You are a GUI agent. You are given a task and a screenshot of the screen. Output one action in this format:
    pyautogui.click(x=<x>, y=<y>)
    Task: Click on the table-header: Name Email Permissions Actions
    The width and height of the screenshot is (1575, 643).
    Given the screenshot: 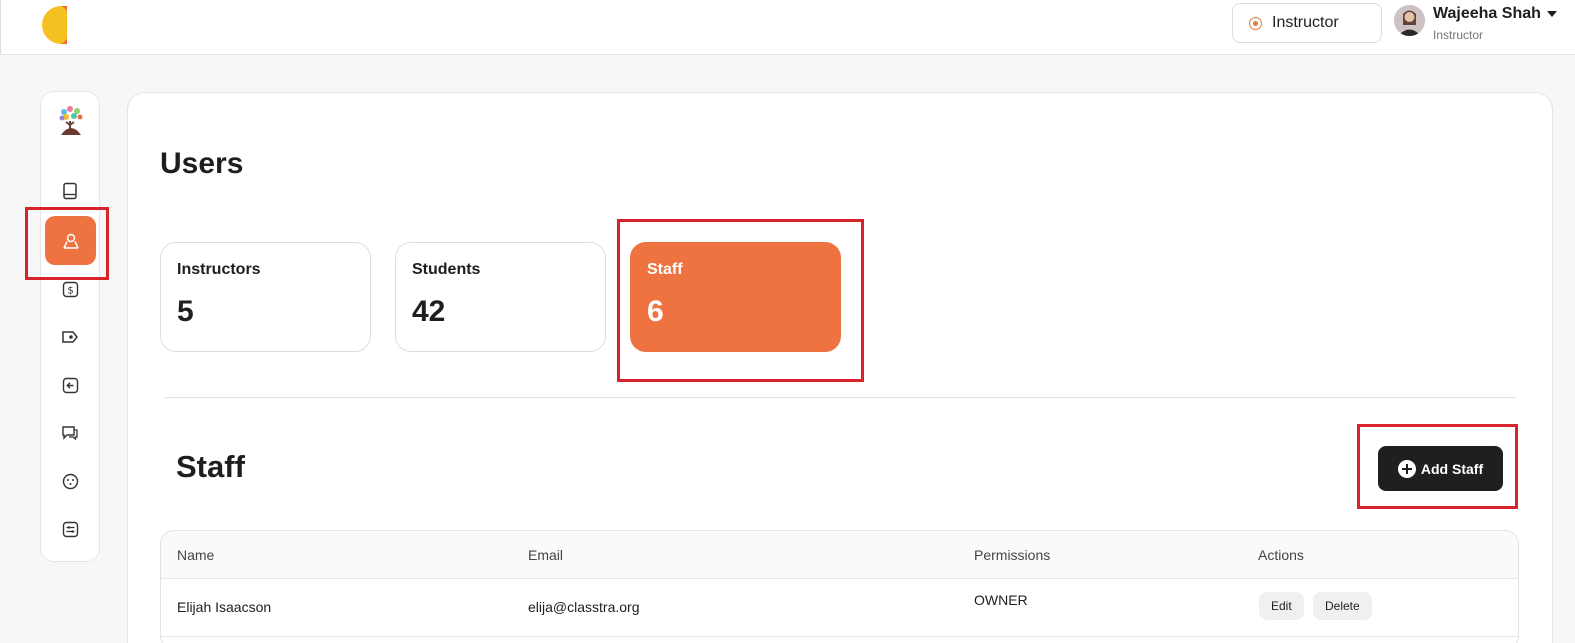 What is the action you would take?
    pyautogui.click(x=839, y=555)
    